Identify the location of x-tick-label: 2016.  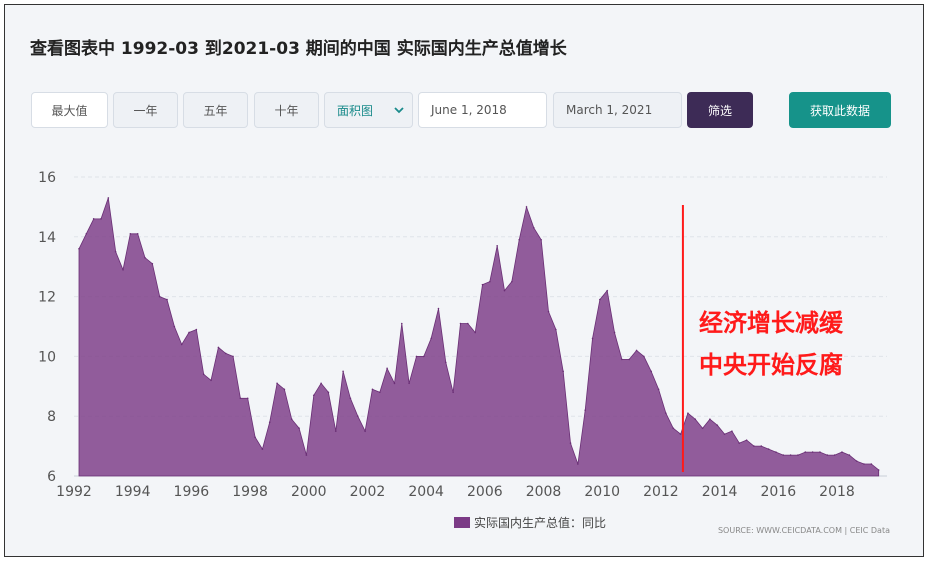
(778, 492).